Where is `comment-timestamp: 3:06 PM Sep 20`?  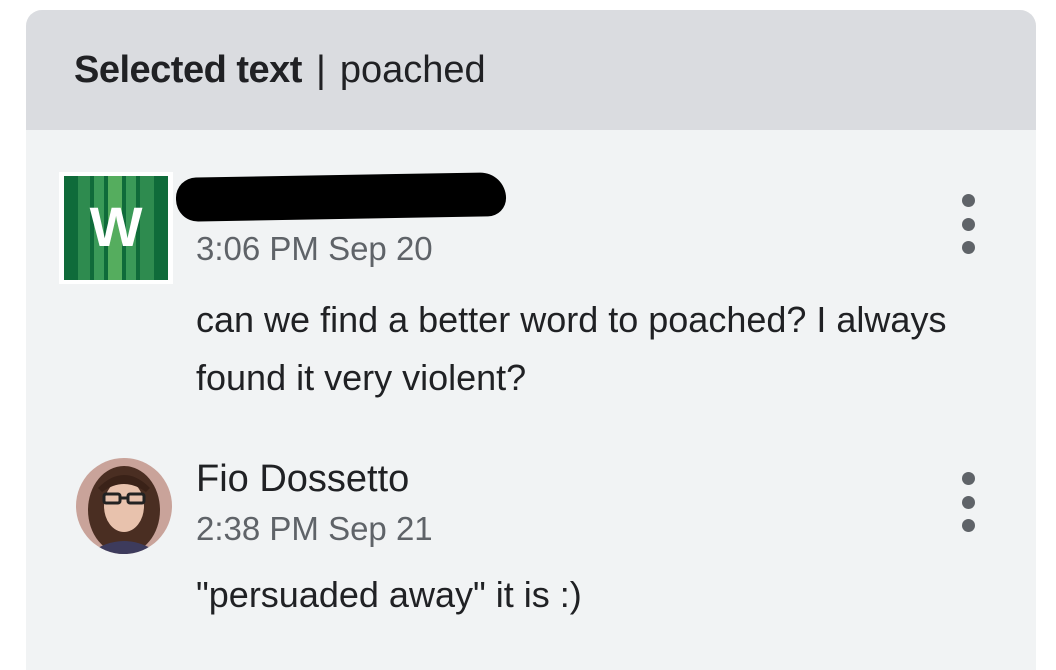
comment-timestamp: 3:06 PM Sep 20 is located at coordinates (314, 248).